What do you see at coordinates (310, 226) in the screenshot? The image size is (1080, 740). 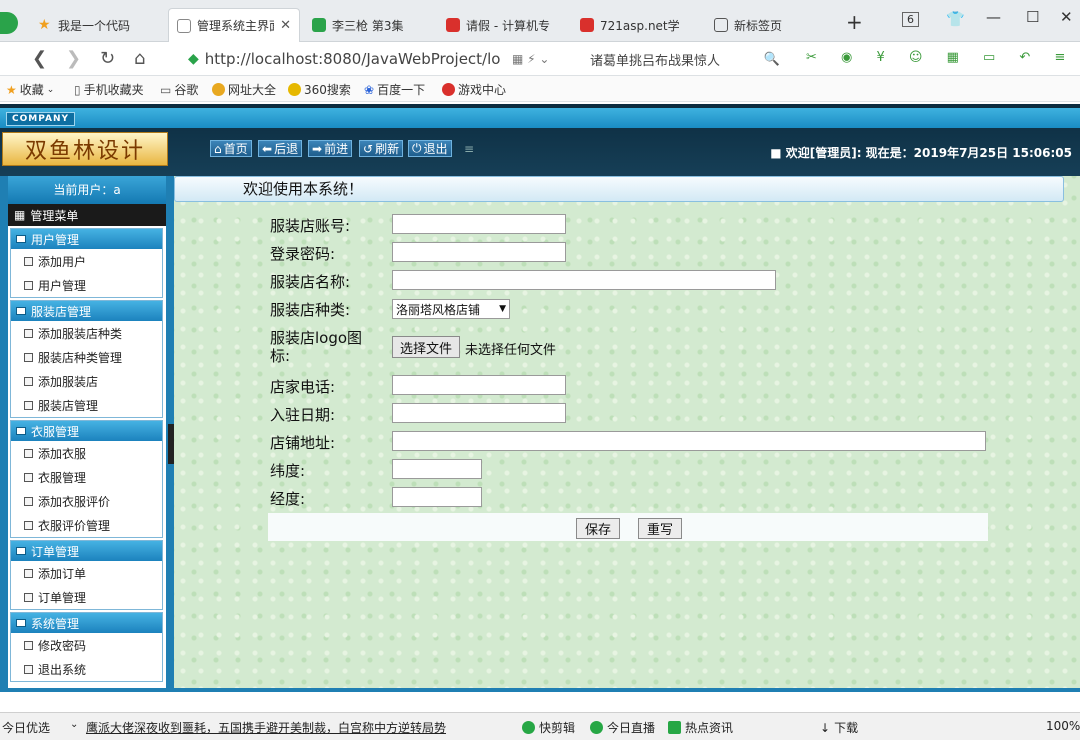 I see `account-label: 服装店账号:` at bounding box center [310, 226].